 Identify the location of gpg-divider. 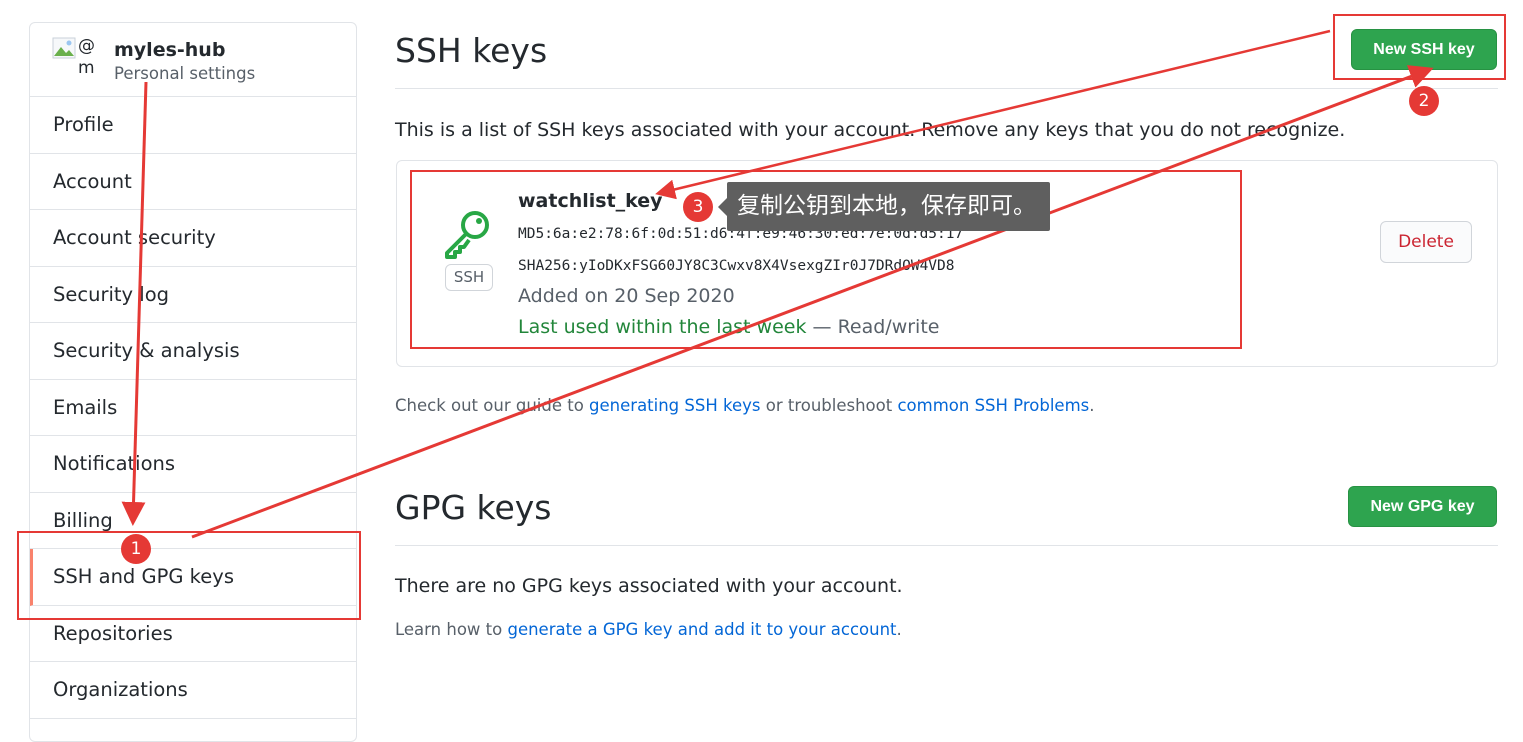
(946, 545).